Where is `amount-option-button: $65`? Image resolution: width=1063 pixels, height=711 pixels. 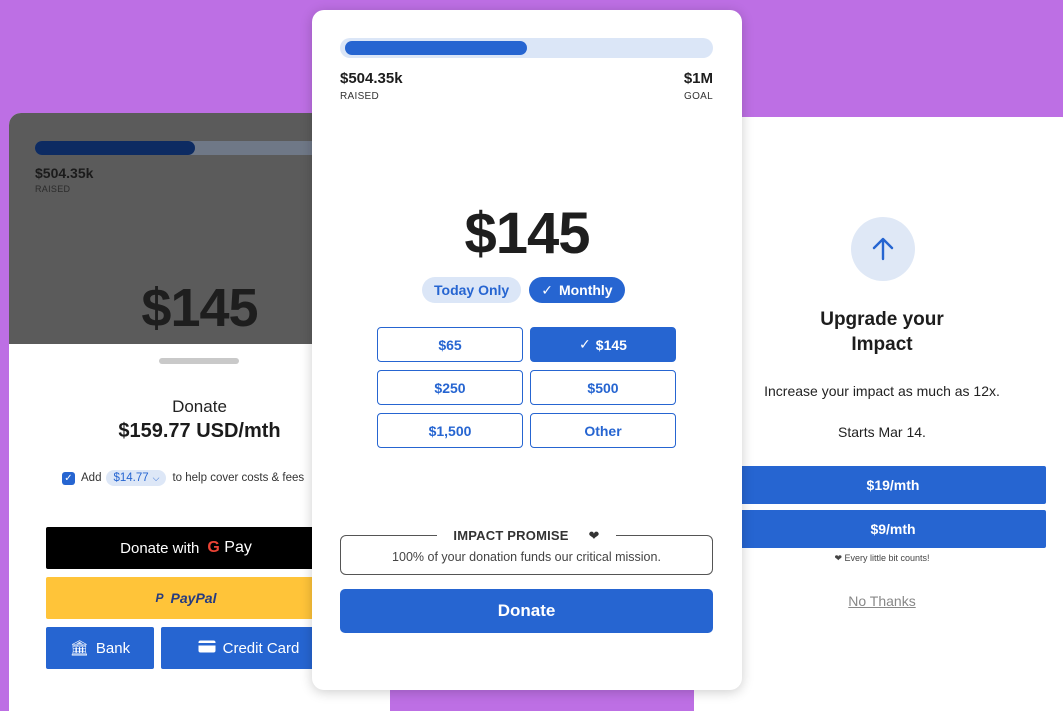
amount-option-button: $65 is located at coordinates (450, 344).